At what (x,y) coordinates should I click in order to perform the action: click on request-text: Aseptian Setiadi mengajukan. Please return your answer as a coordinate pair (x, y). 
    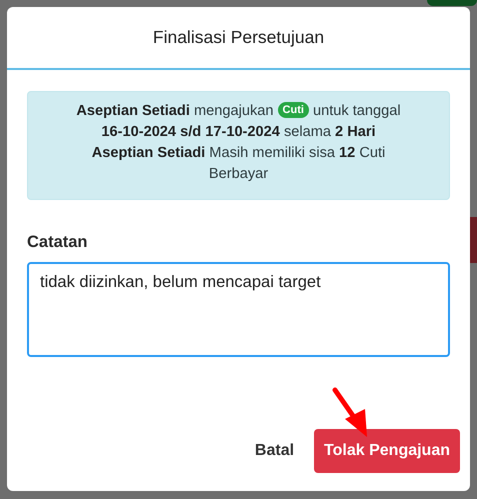
    Looking at the image, I should click on (175, 111).